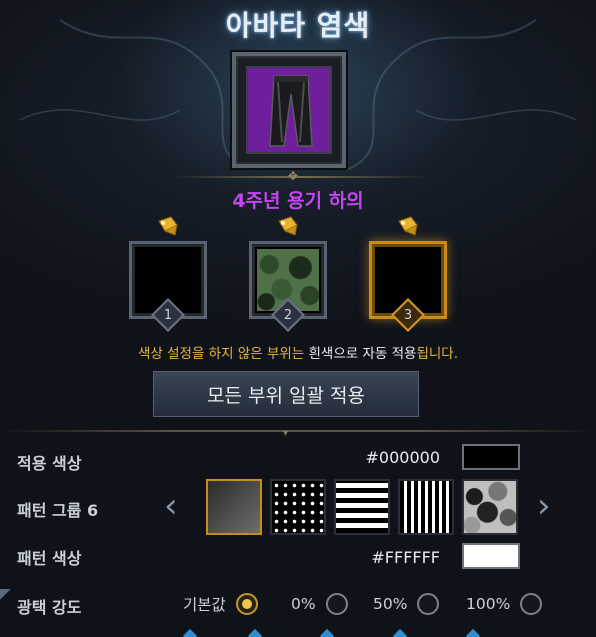 Image resolution: width=596 pixels, height=637 pixels. Describe the element at coordinates (298, 431) in the screenshot. I see `section-divider` at that location.